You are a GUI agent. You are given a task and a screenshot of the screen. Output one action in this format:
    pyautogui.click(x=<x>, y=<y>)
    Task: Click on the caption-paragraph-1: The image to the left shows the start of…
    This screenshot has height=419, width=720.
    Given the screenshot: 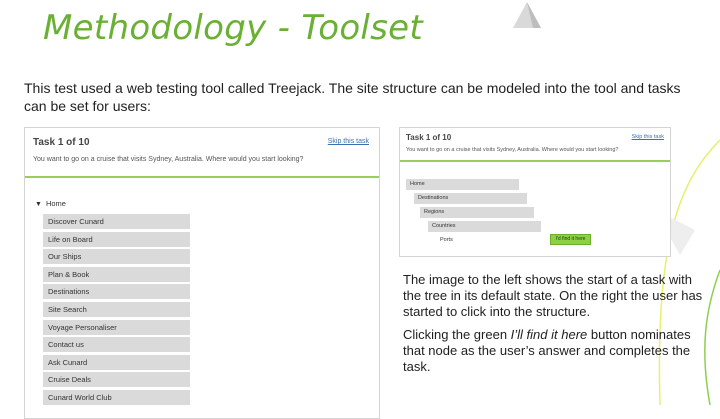 What is the action you would take?
    pyautogui.click(x=553, y=295)
    